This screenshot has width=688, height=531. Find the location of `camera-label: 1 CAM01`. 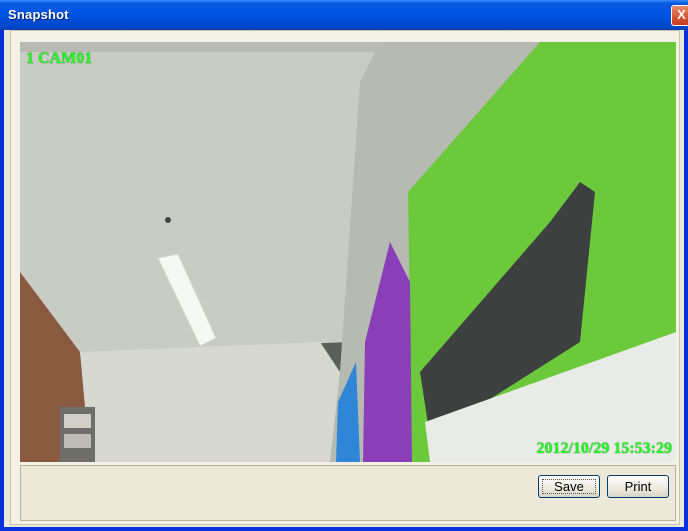

camera-label: 1 CAM01 is located at coordinates (59, 58).